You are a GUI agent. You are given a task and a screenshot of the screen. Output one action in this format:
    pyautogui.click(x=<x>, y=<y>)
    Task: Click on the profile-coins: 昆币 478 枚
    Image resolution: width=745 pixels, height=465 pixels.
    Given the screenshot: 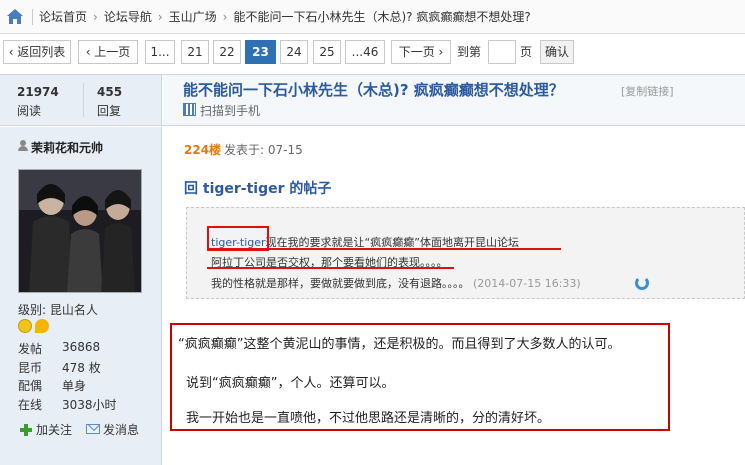 What is the action you would take?
    pyautogui.click(x=59, y=367)
    